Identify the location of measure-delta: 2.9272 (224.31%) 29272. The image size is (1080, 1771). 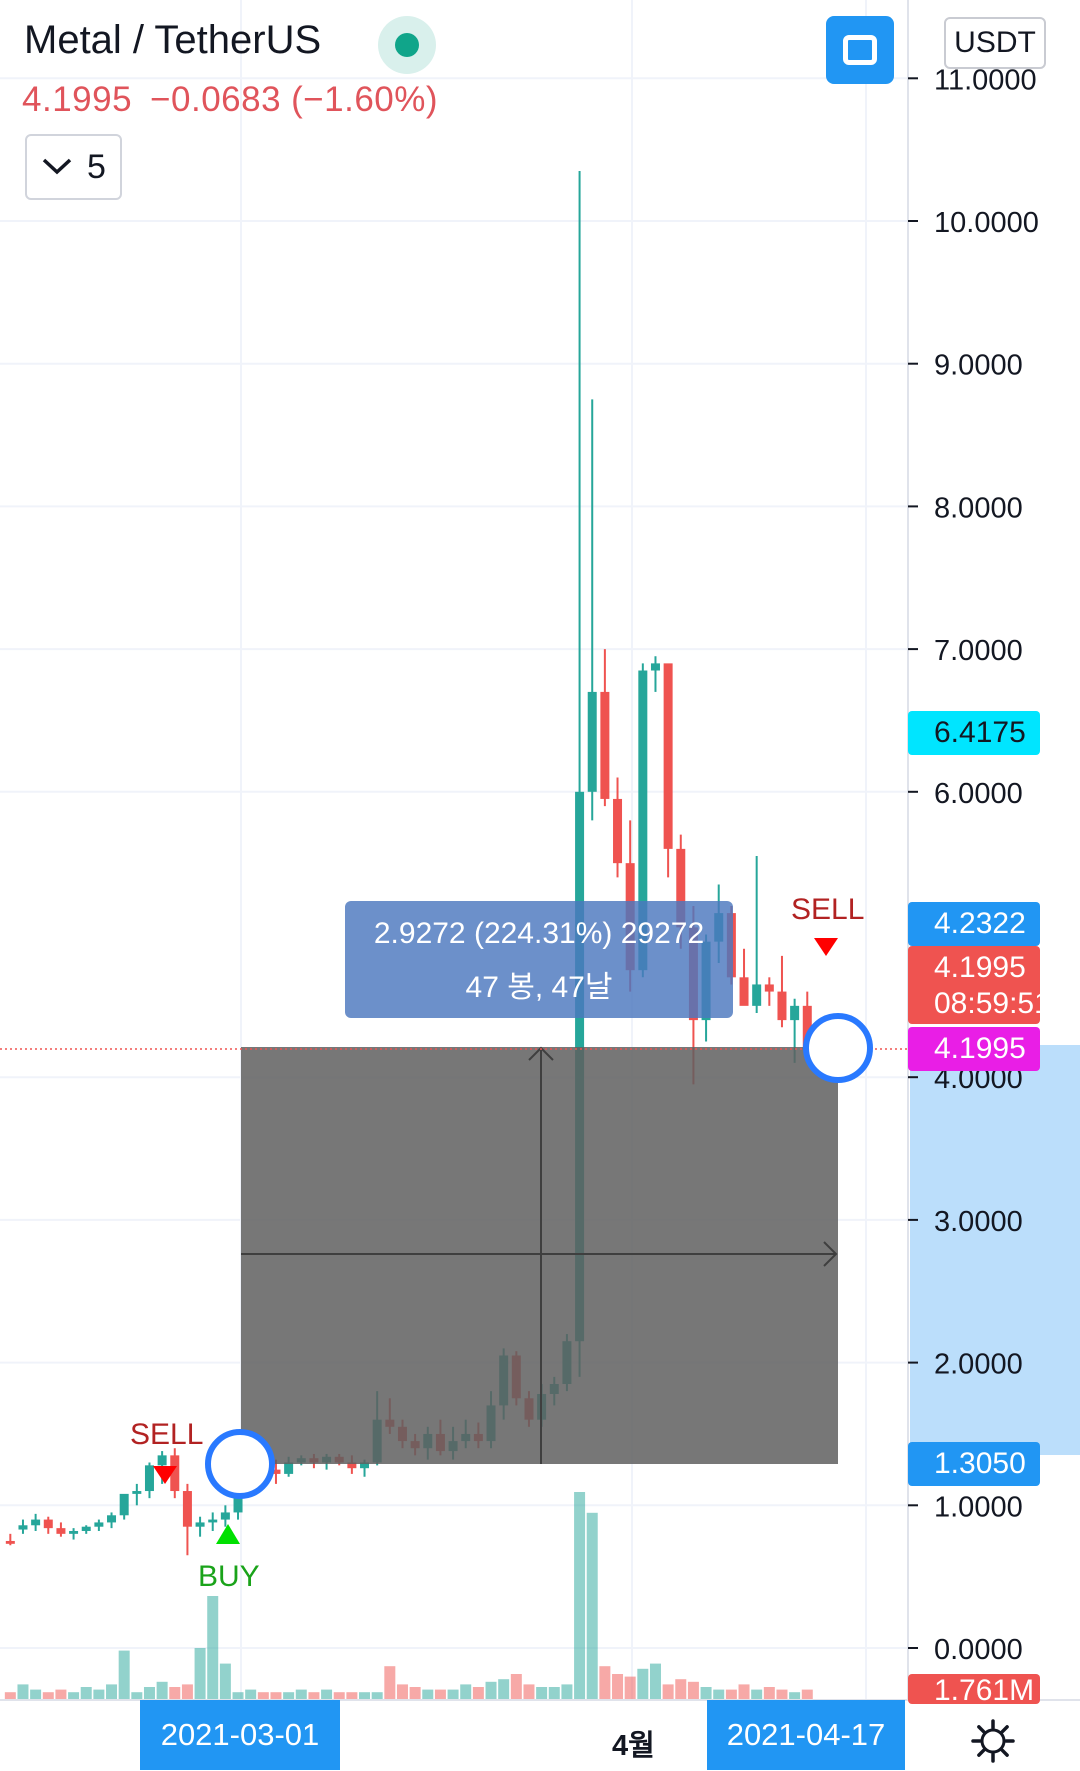
(539, 933).